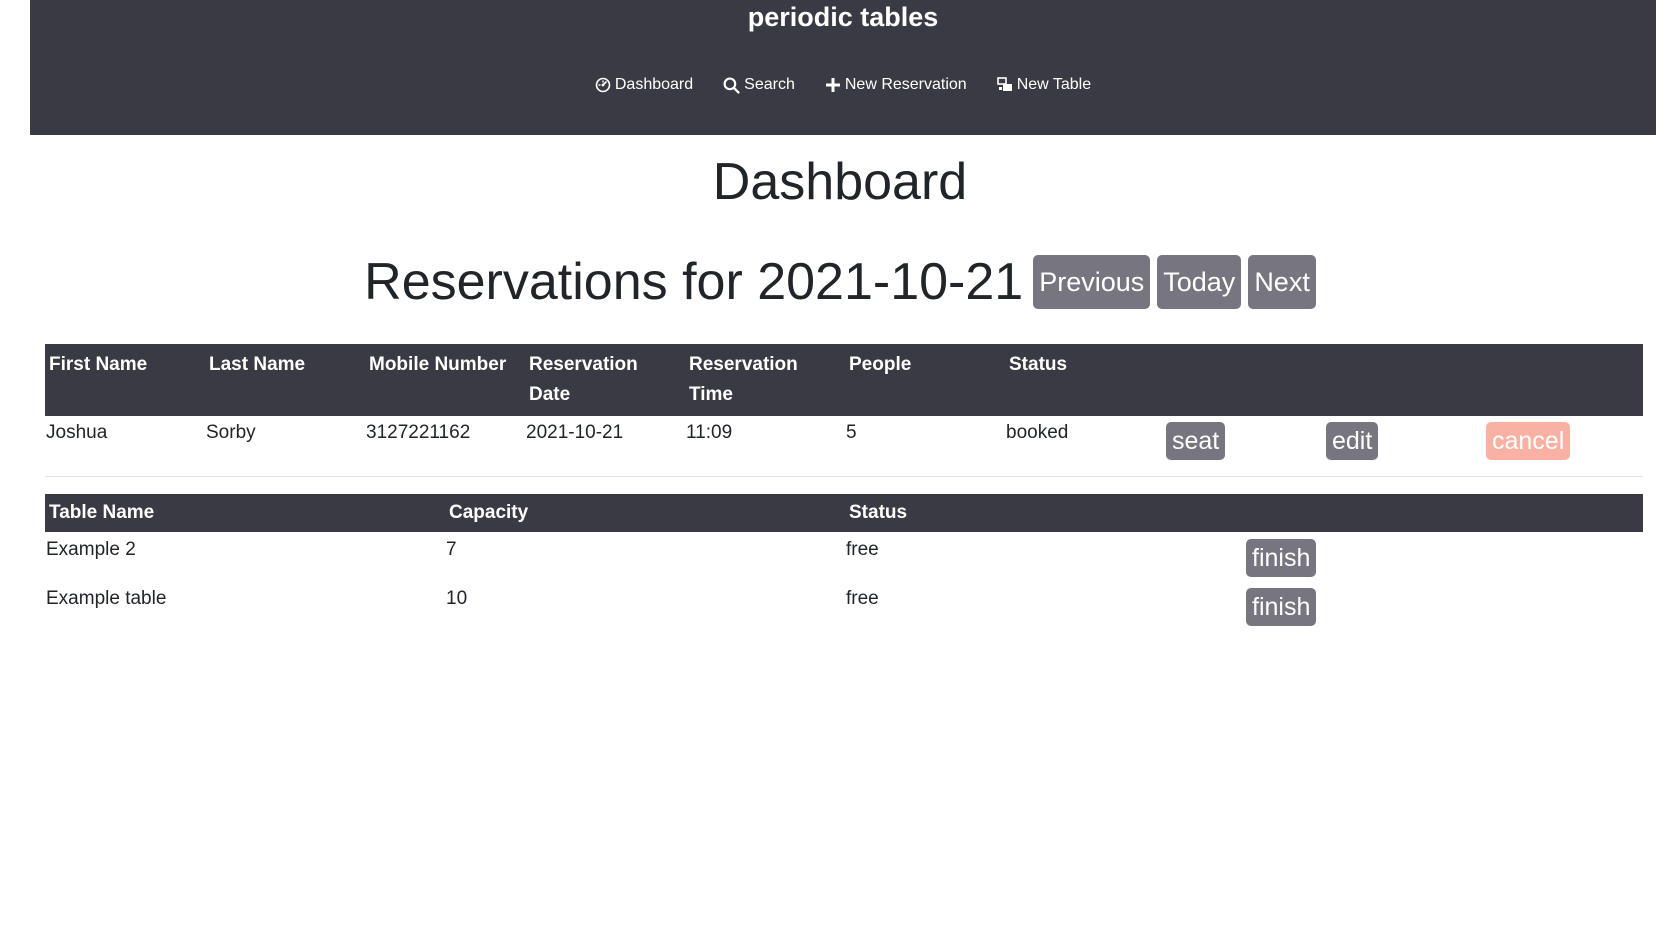  Describe the element at coordinates (106, 598) in the screenshot. I see `cell-table-name: Example table` at that location.